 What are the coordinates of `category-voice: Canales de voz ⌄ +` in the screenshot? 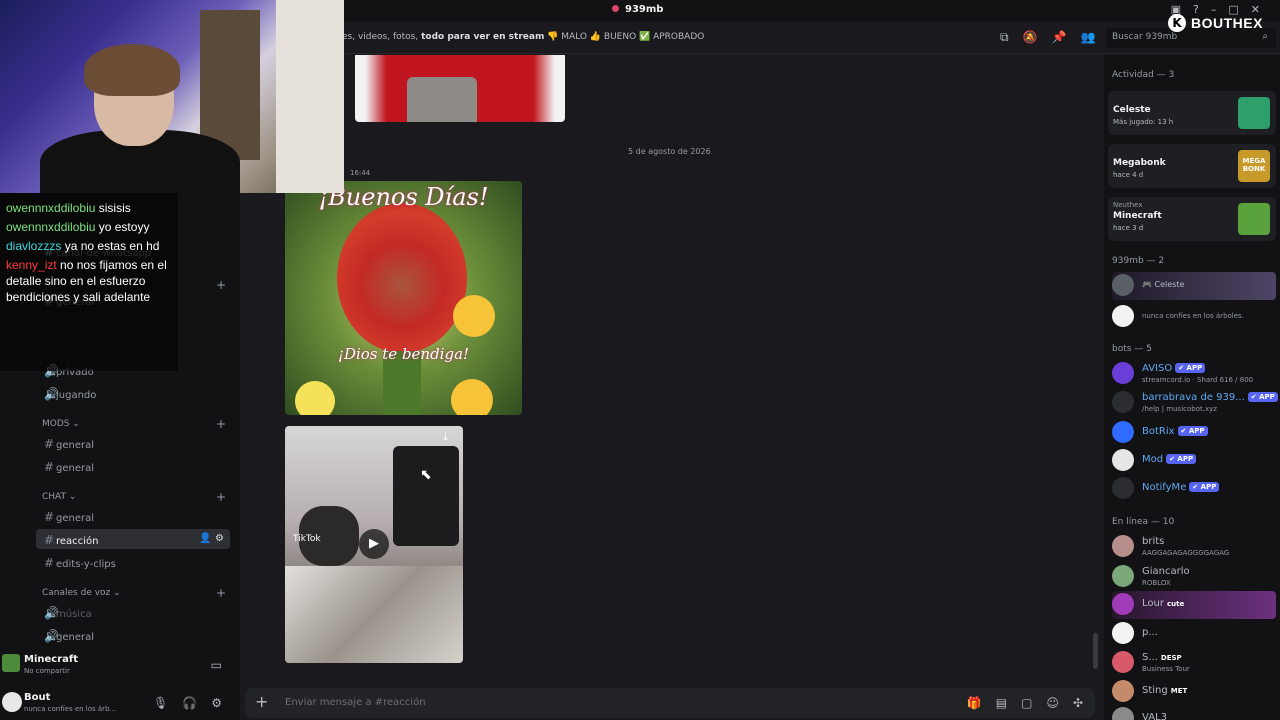 It's located at (134, 593).